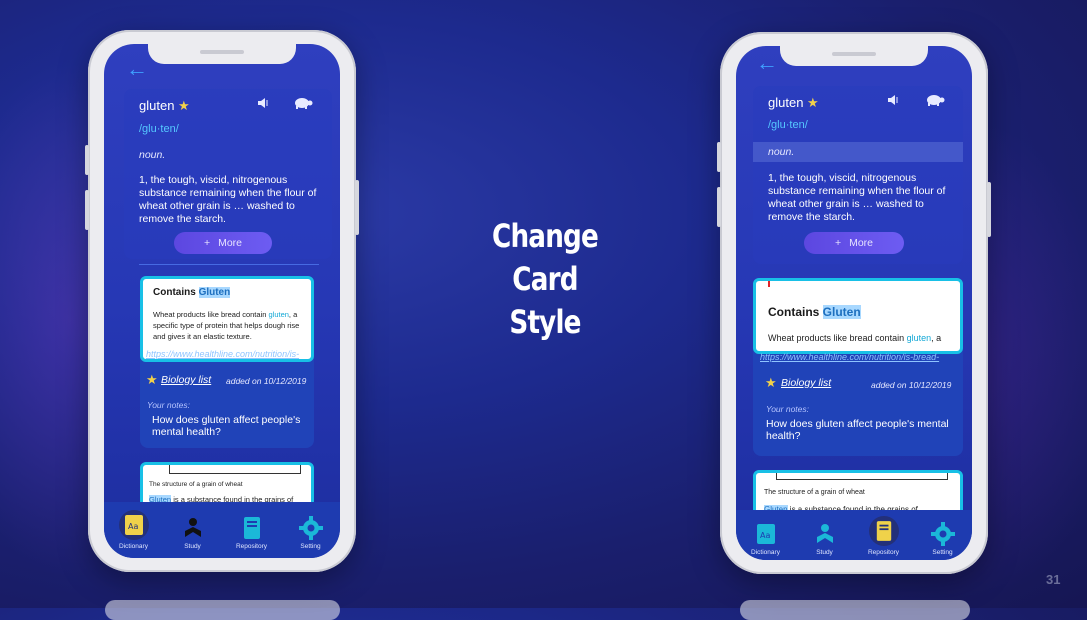  What do you see at coordinates (229, 264) in the screenshot?
I see `divider` at bounding box center [229, 264].